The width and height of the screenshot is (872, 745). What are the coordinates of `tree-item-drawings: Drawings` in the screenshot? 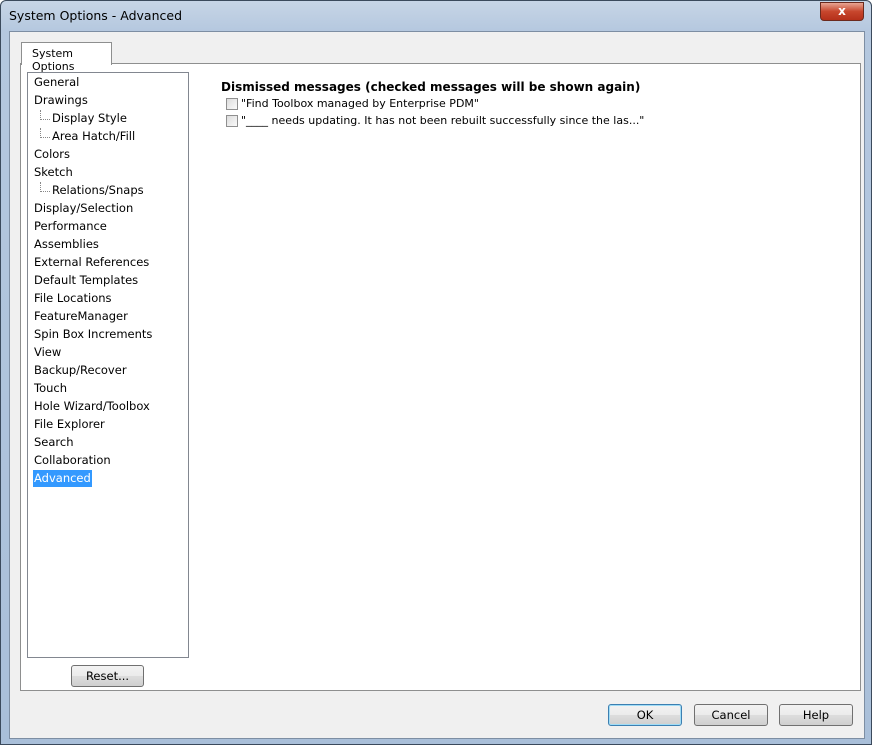 It's located at (61, 100).